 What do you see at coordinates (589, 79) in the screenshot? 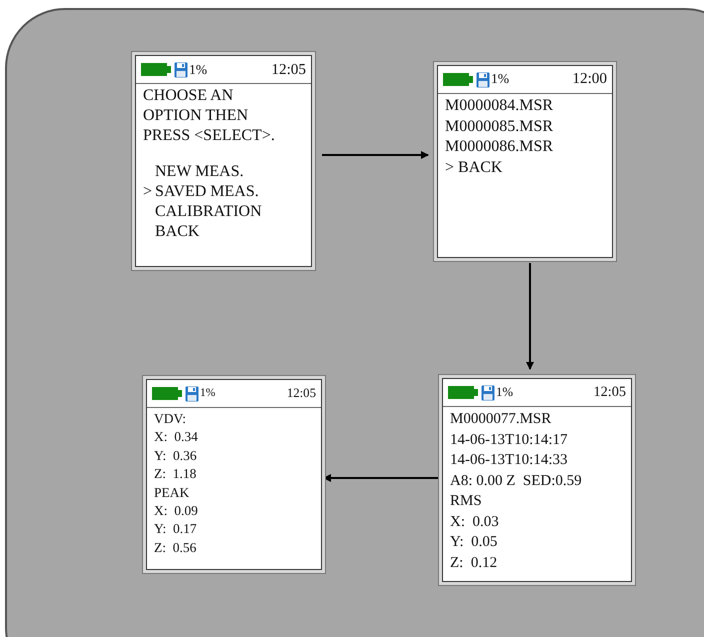
I see `clock-time: 12:00` at bounding box center [589, 79].